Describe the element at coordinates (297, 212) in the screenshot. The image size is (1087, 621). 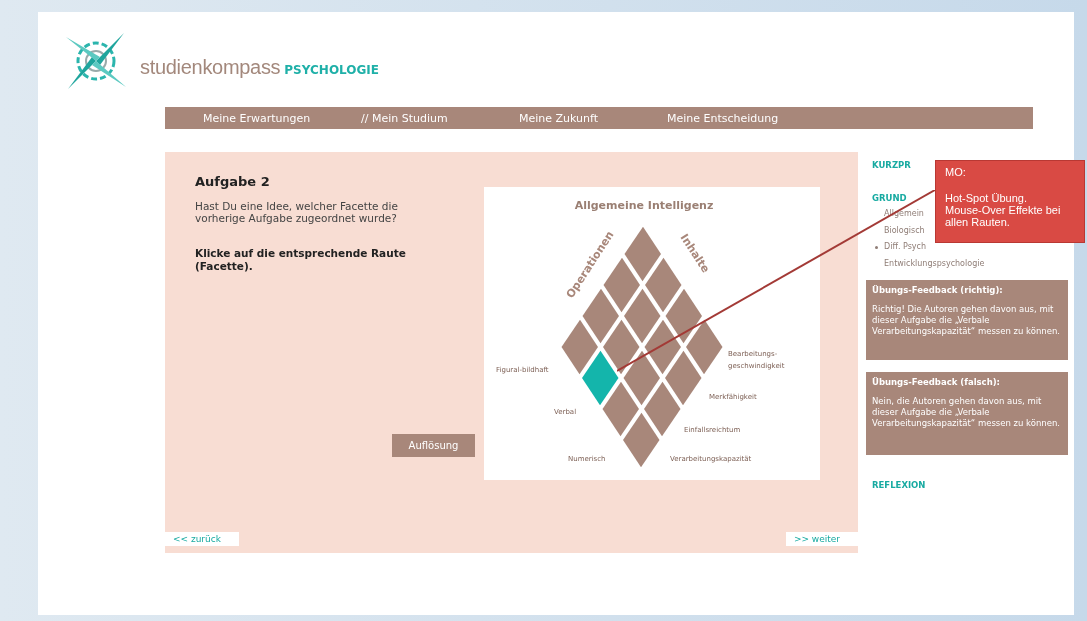
I see `task-question: Hast Du eine Idee, welcher Facette die vorherige Aufgabe zugeordnet wurde?` at that location.